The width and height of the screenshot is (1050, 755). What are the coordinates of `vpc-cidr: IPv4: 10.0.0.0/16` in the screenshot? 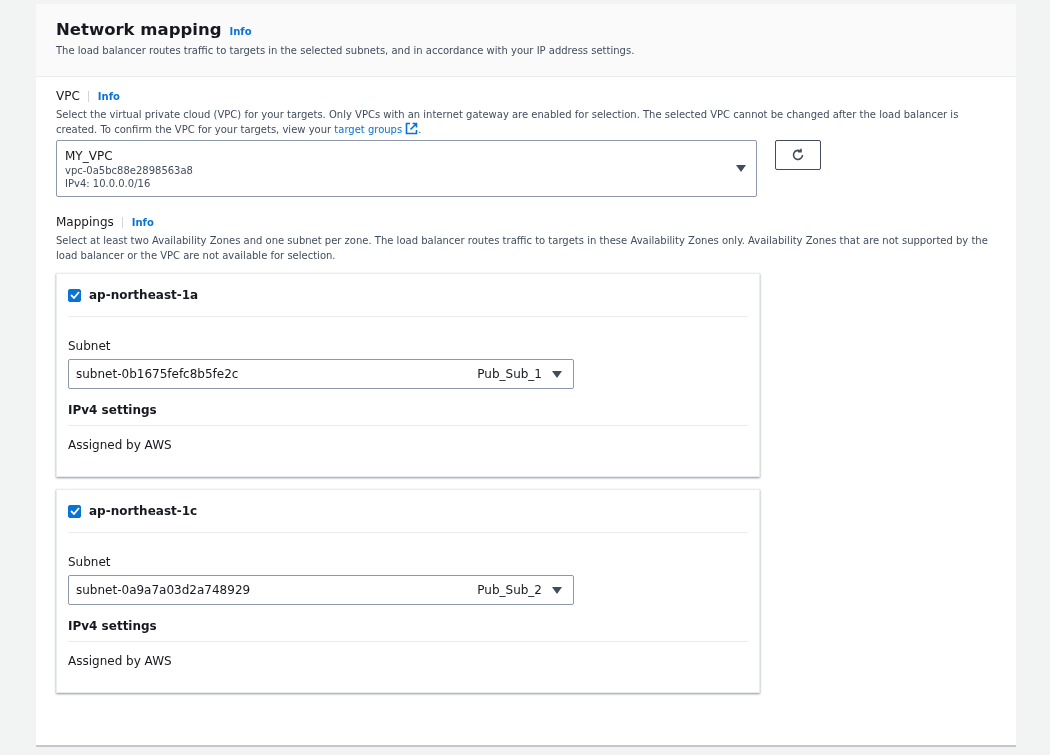 It's located at (108, 183).